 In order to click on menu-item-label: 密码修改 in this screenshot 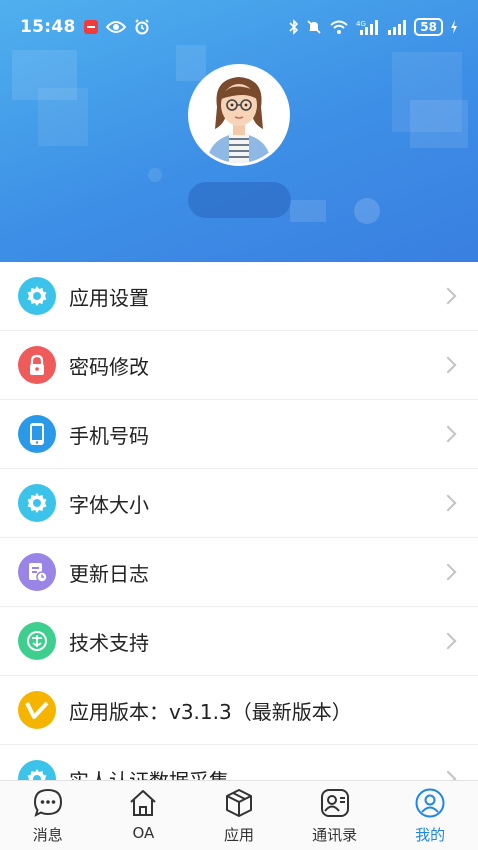, I will do `click(109, 366)`.